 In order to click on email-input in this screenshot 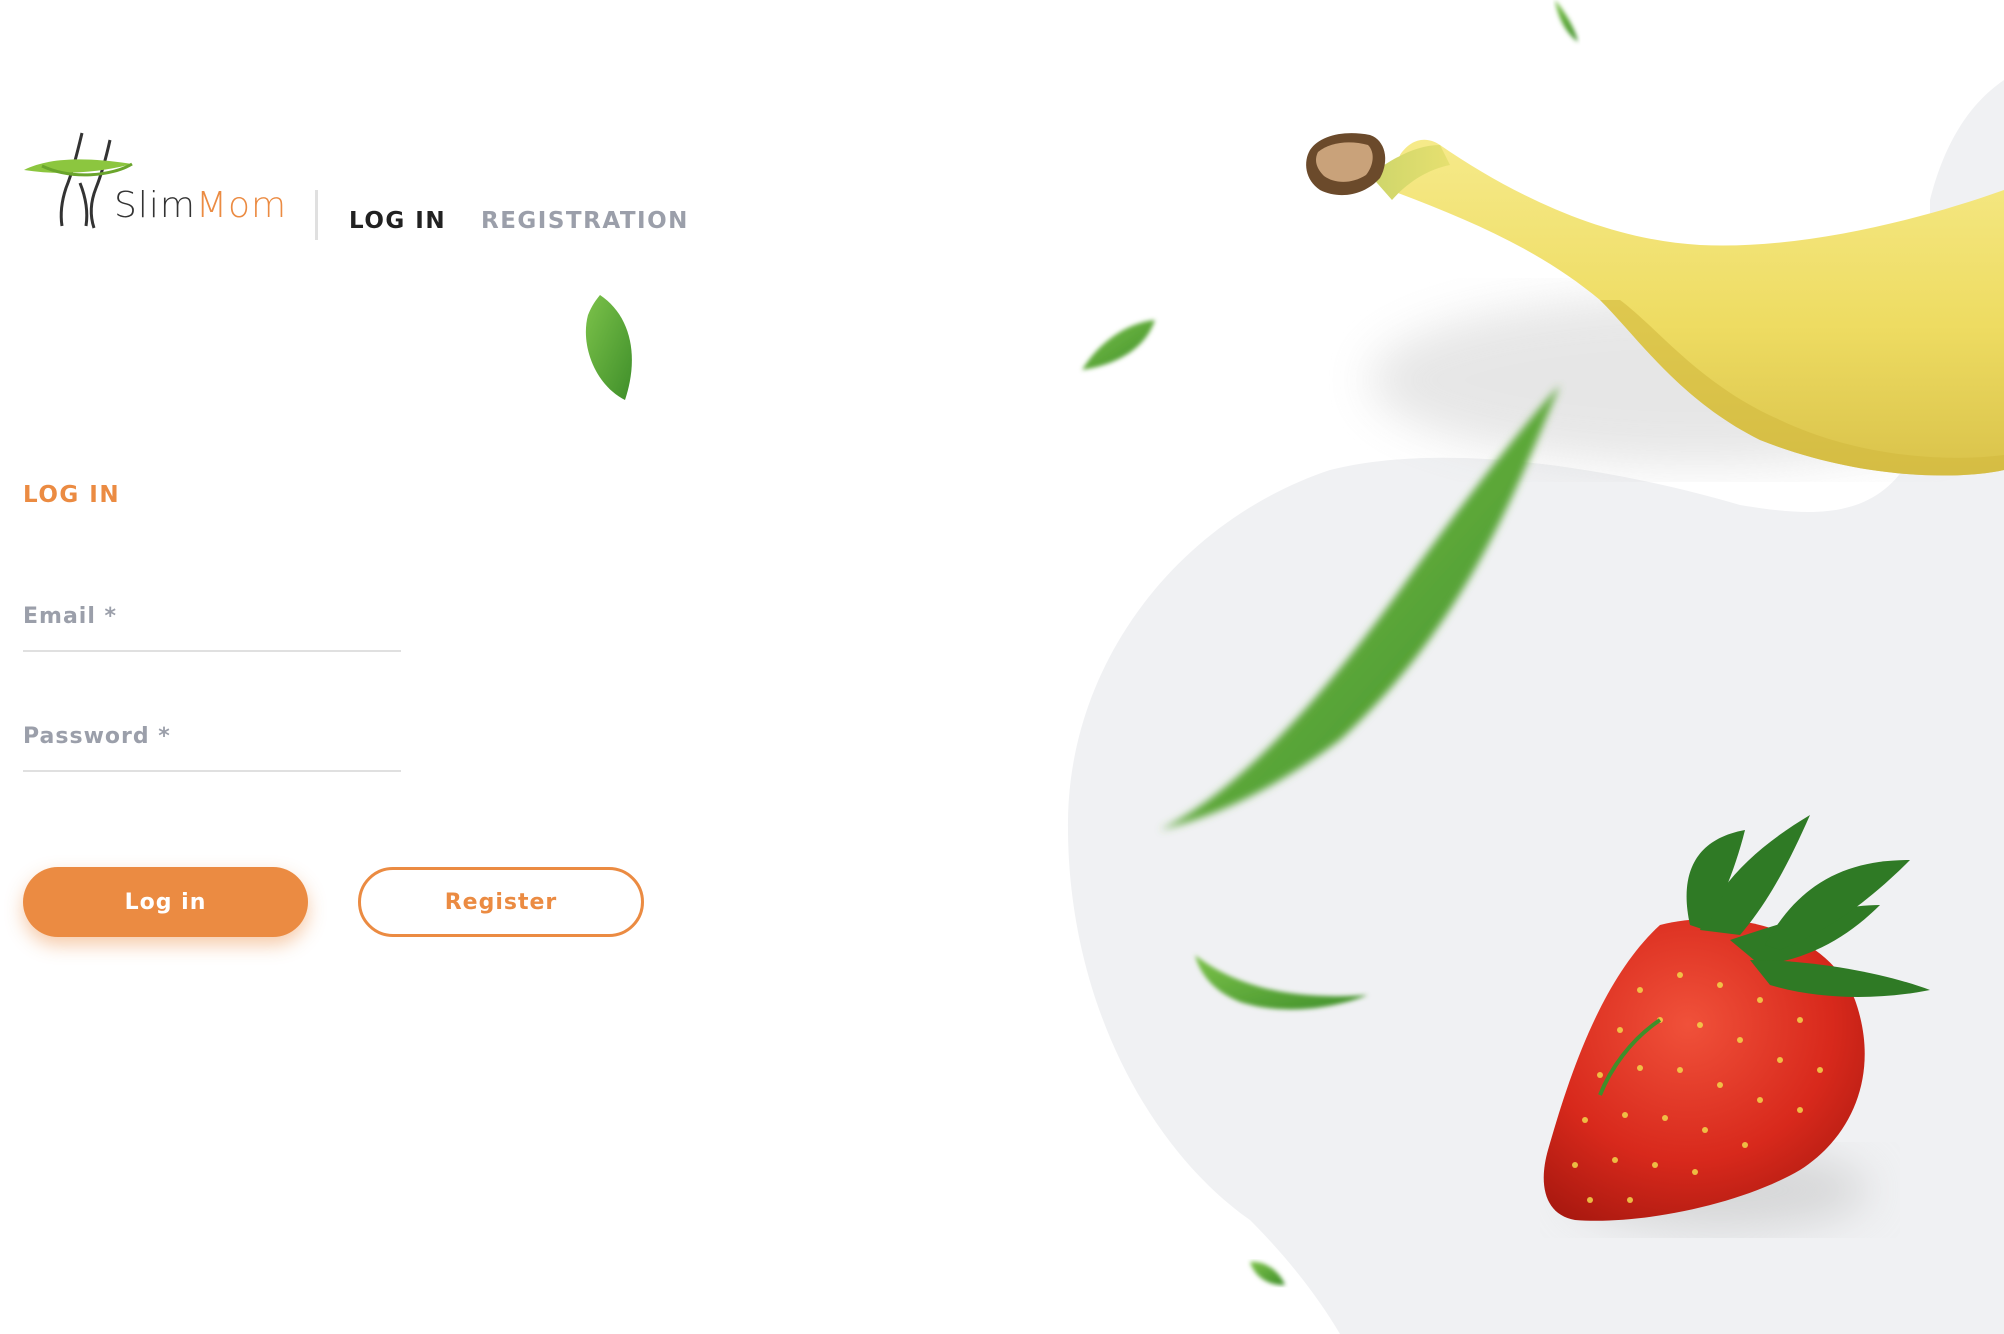, I will do `click(212, 616)`.